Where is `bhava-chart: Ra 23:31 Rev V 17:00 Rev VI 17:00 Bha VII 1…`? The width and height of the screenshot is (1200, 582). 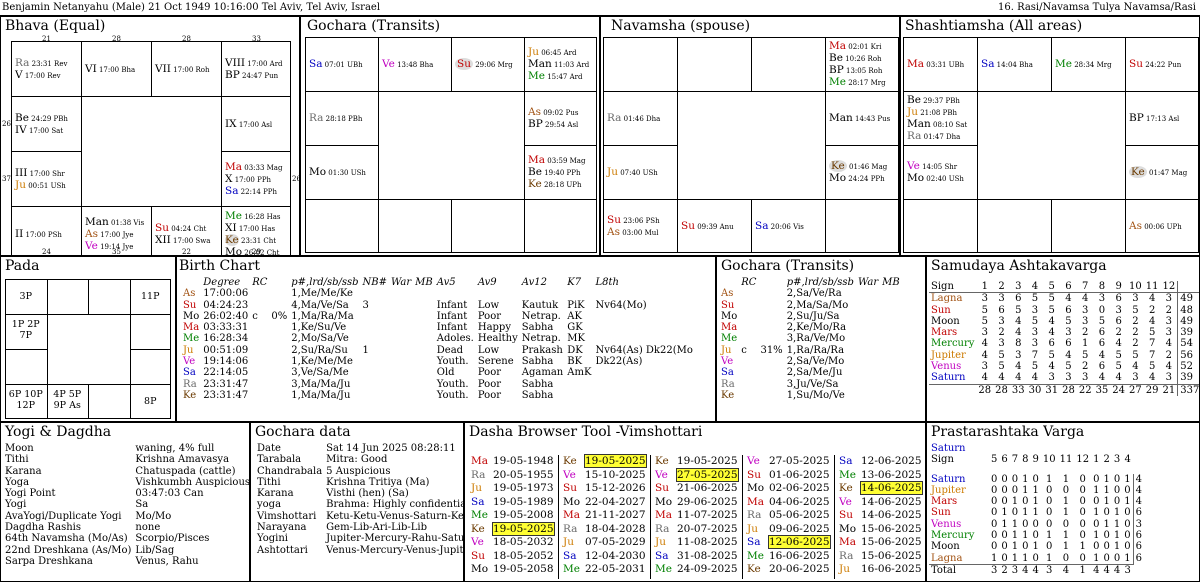
bhava-chart: Ra 23:31 Rev V 17:00 Rev VI 17:00 Bha VII 1… is located at coordinates (151, 148).